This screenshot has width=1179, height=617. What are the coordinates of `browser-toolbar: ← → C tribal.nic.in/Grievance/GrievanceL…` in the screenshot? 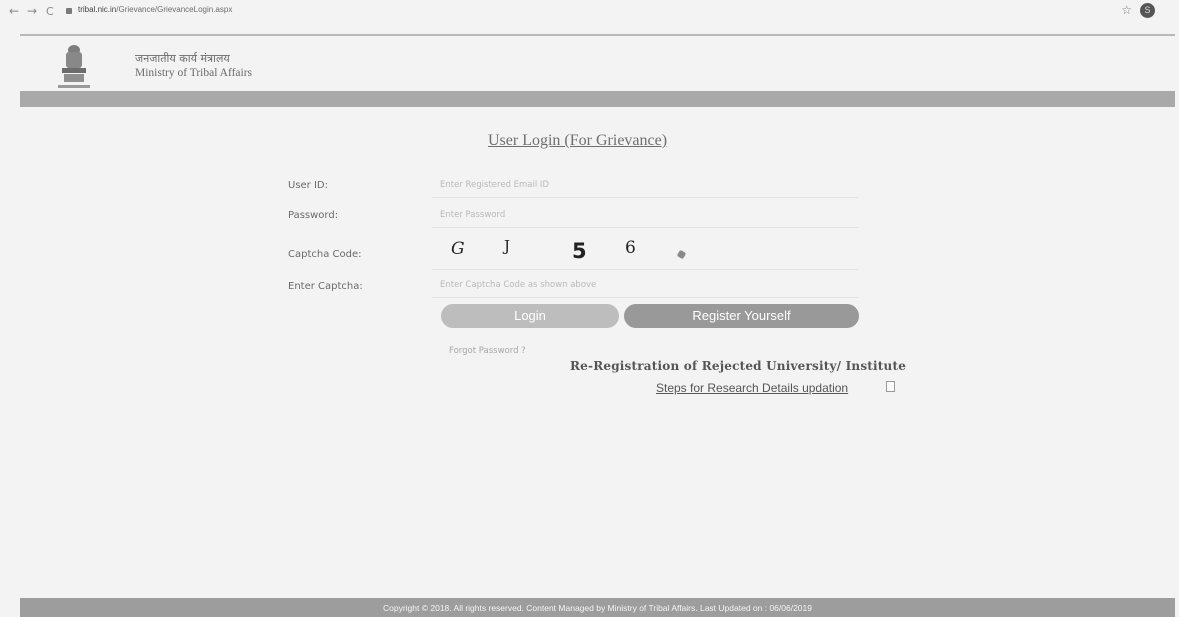 It's located at (589, 13).